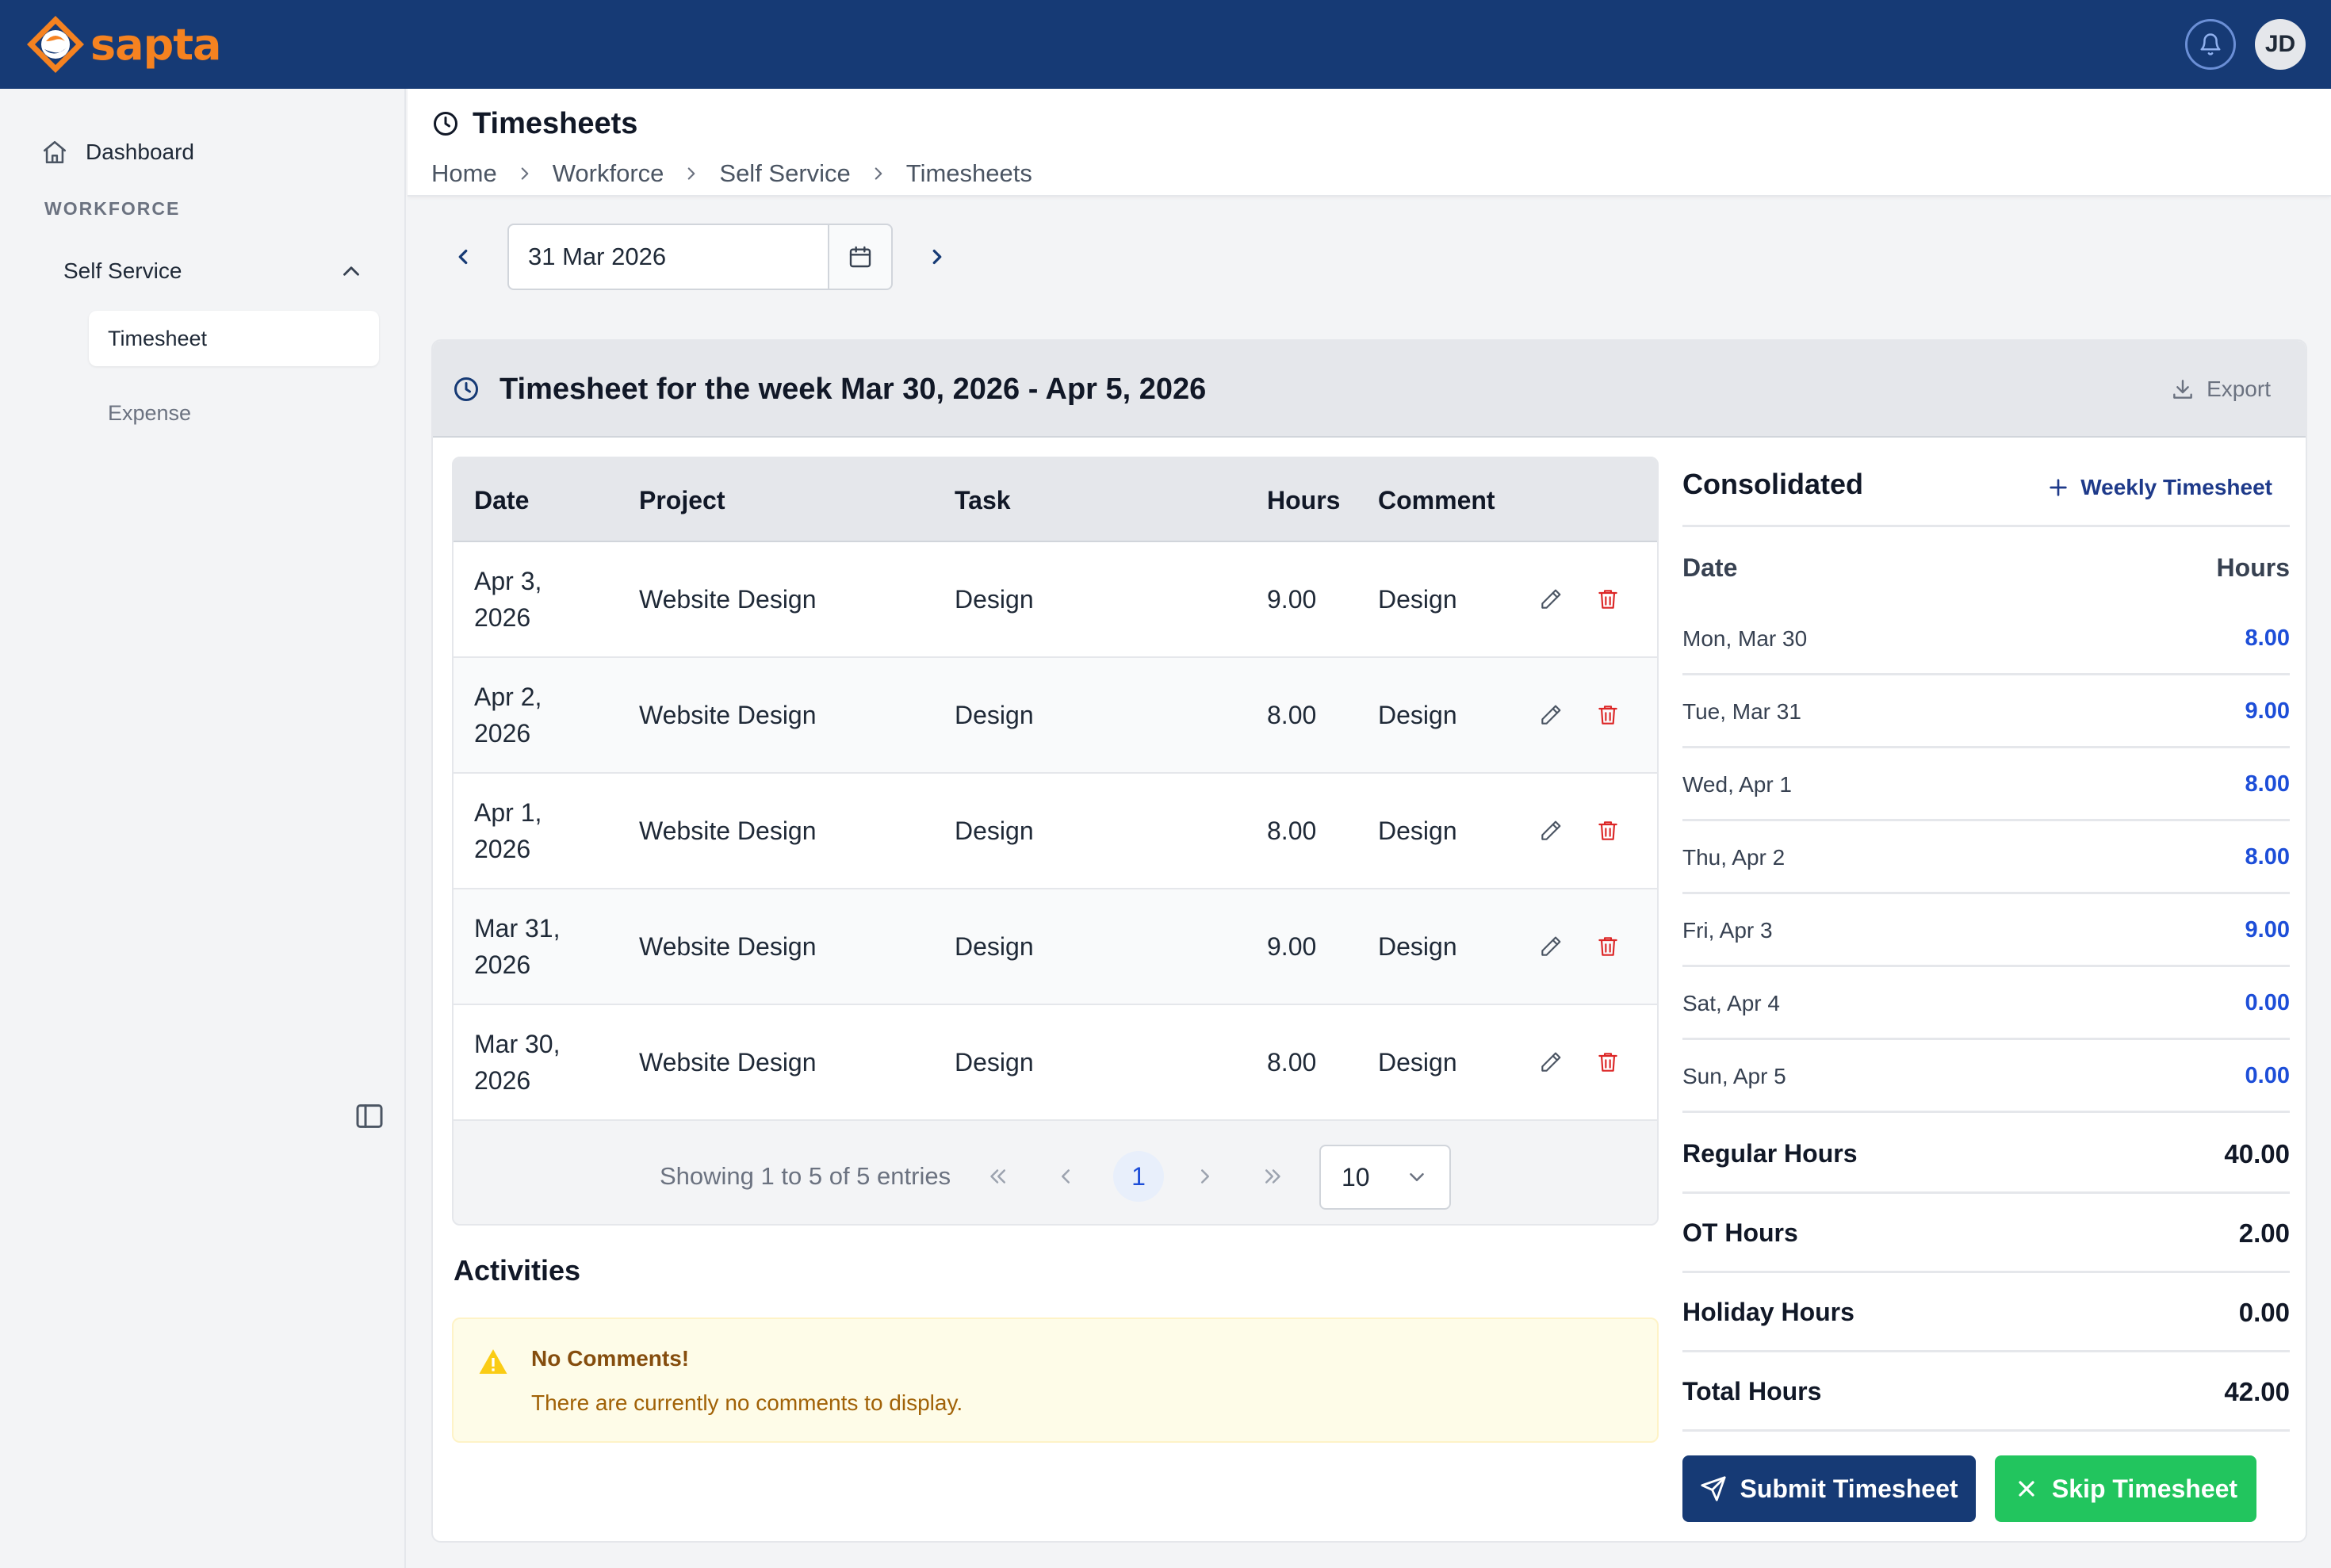  Describe the element at coordinates (983, 500) in the screenshot. I see `column-header-task: Task` at that location.